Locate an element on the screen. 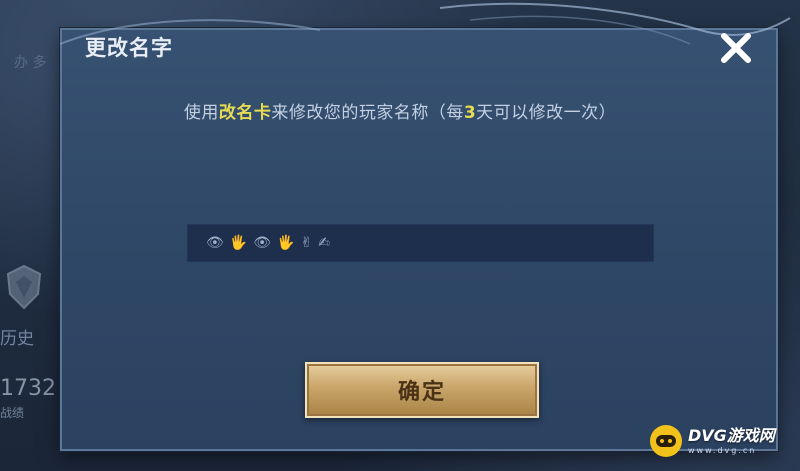 The width and height of the screenshot is (800, 471). confirm-label: 确定 is located at coordinates (421, 392).